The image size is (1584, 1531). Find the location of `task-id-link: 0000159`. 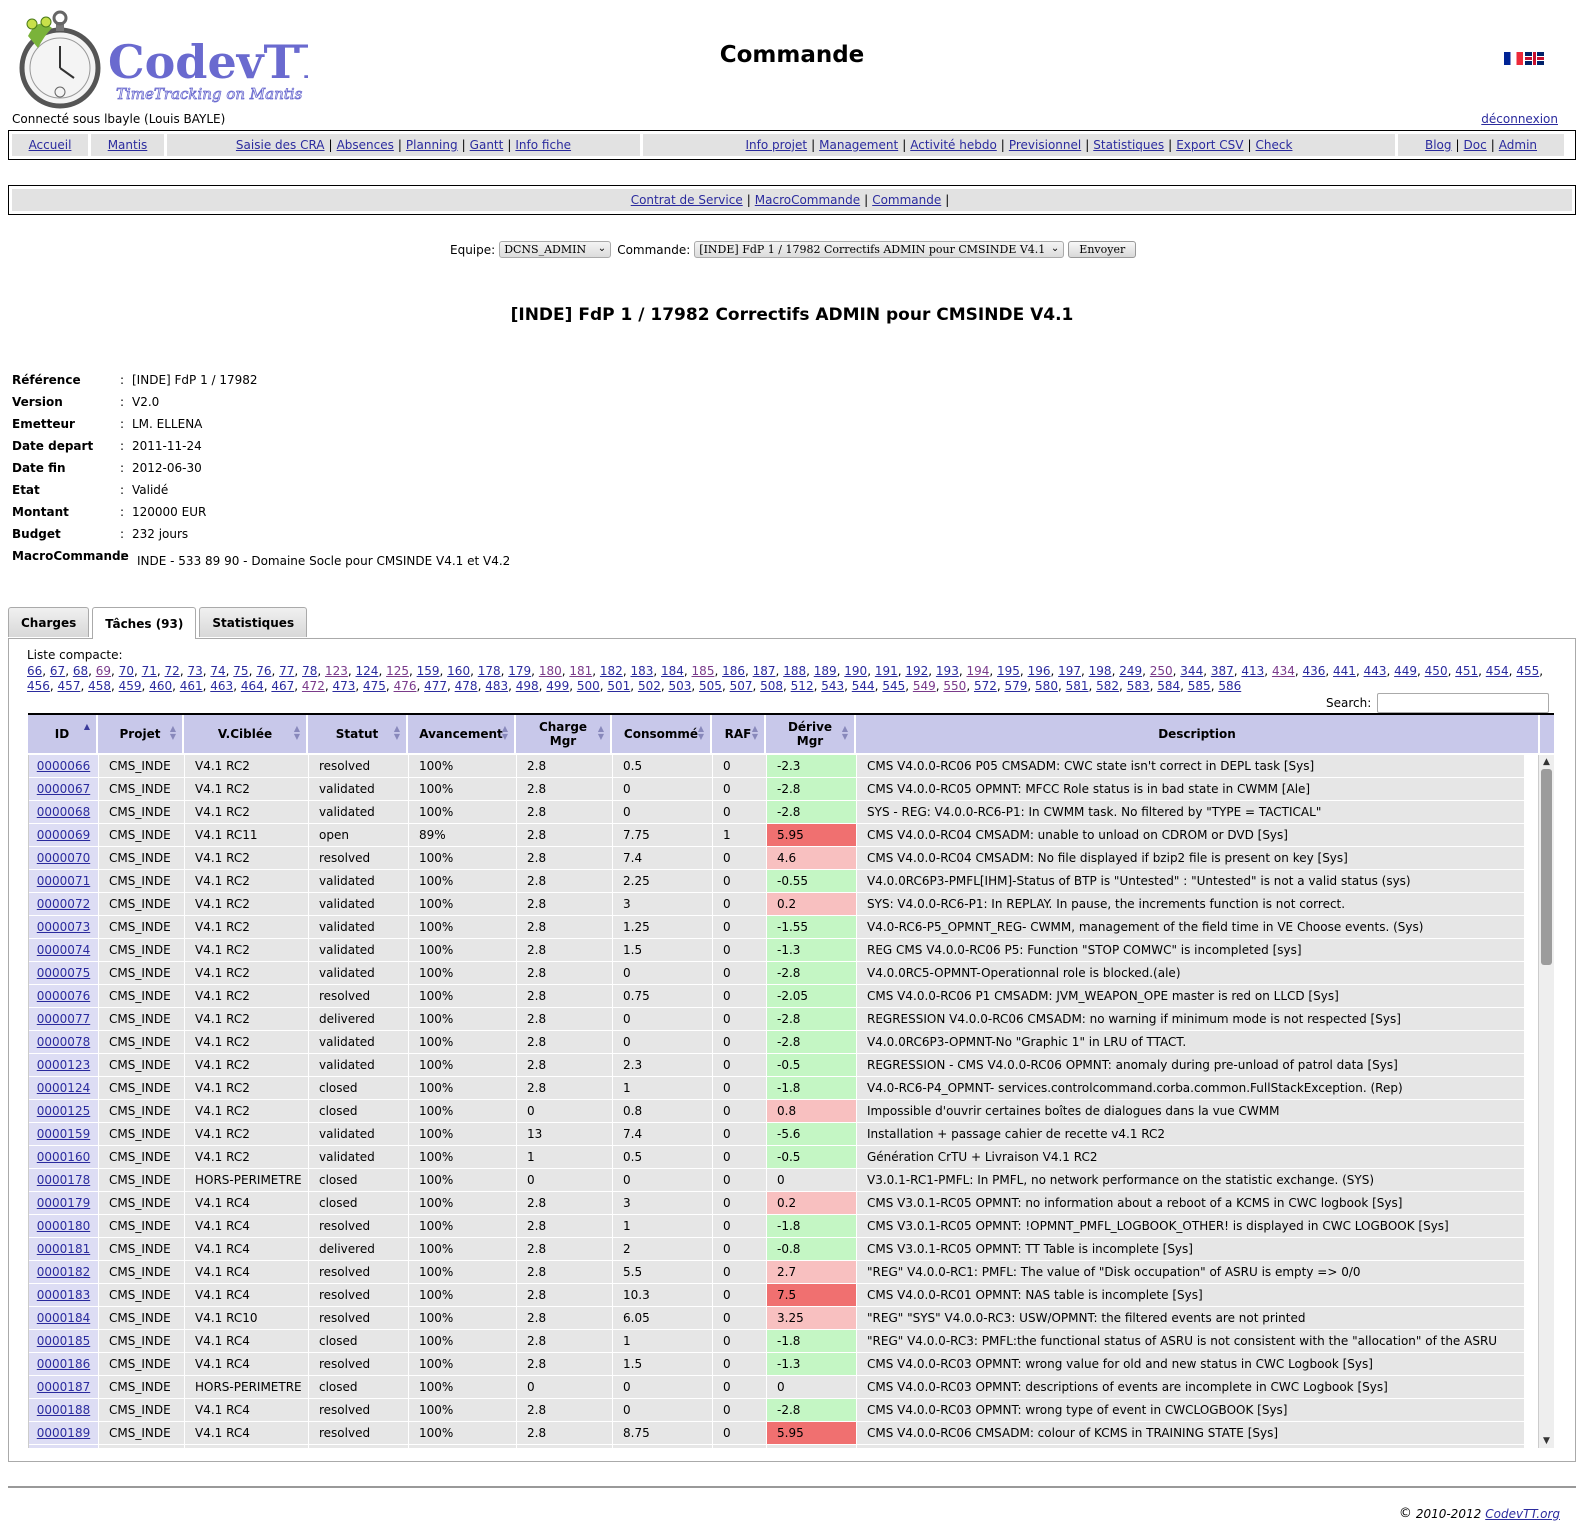

task-id-link: 0000159 is located at coordinates (63, 1134).